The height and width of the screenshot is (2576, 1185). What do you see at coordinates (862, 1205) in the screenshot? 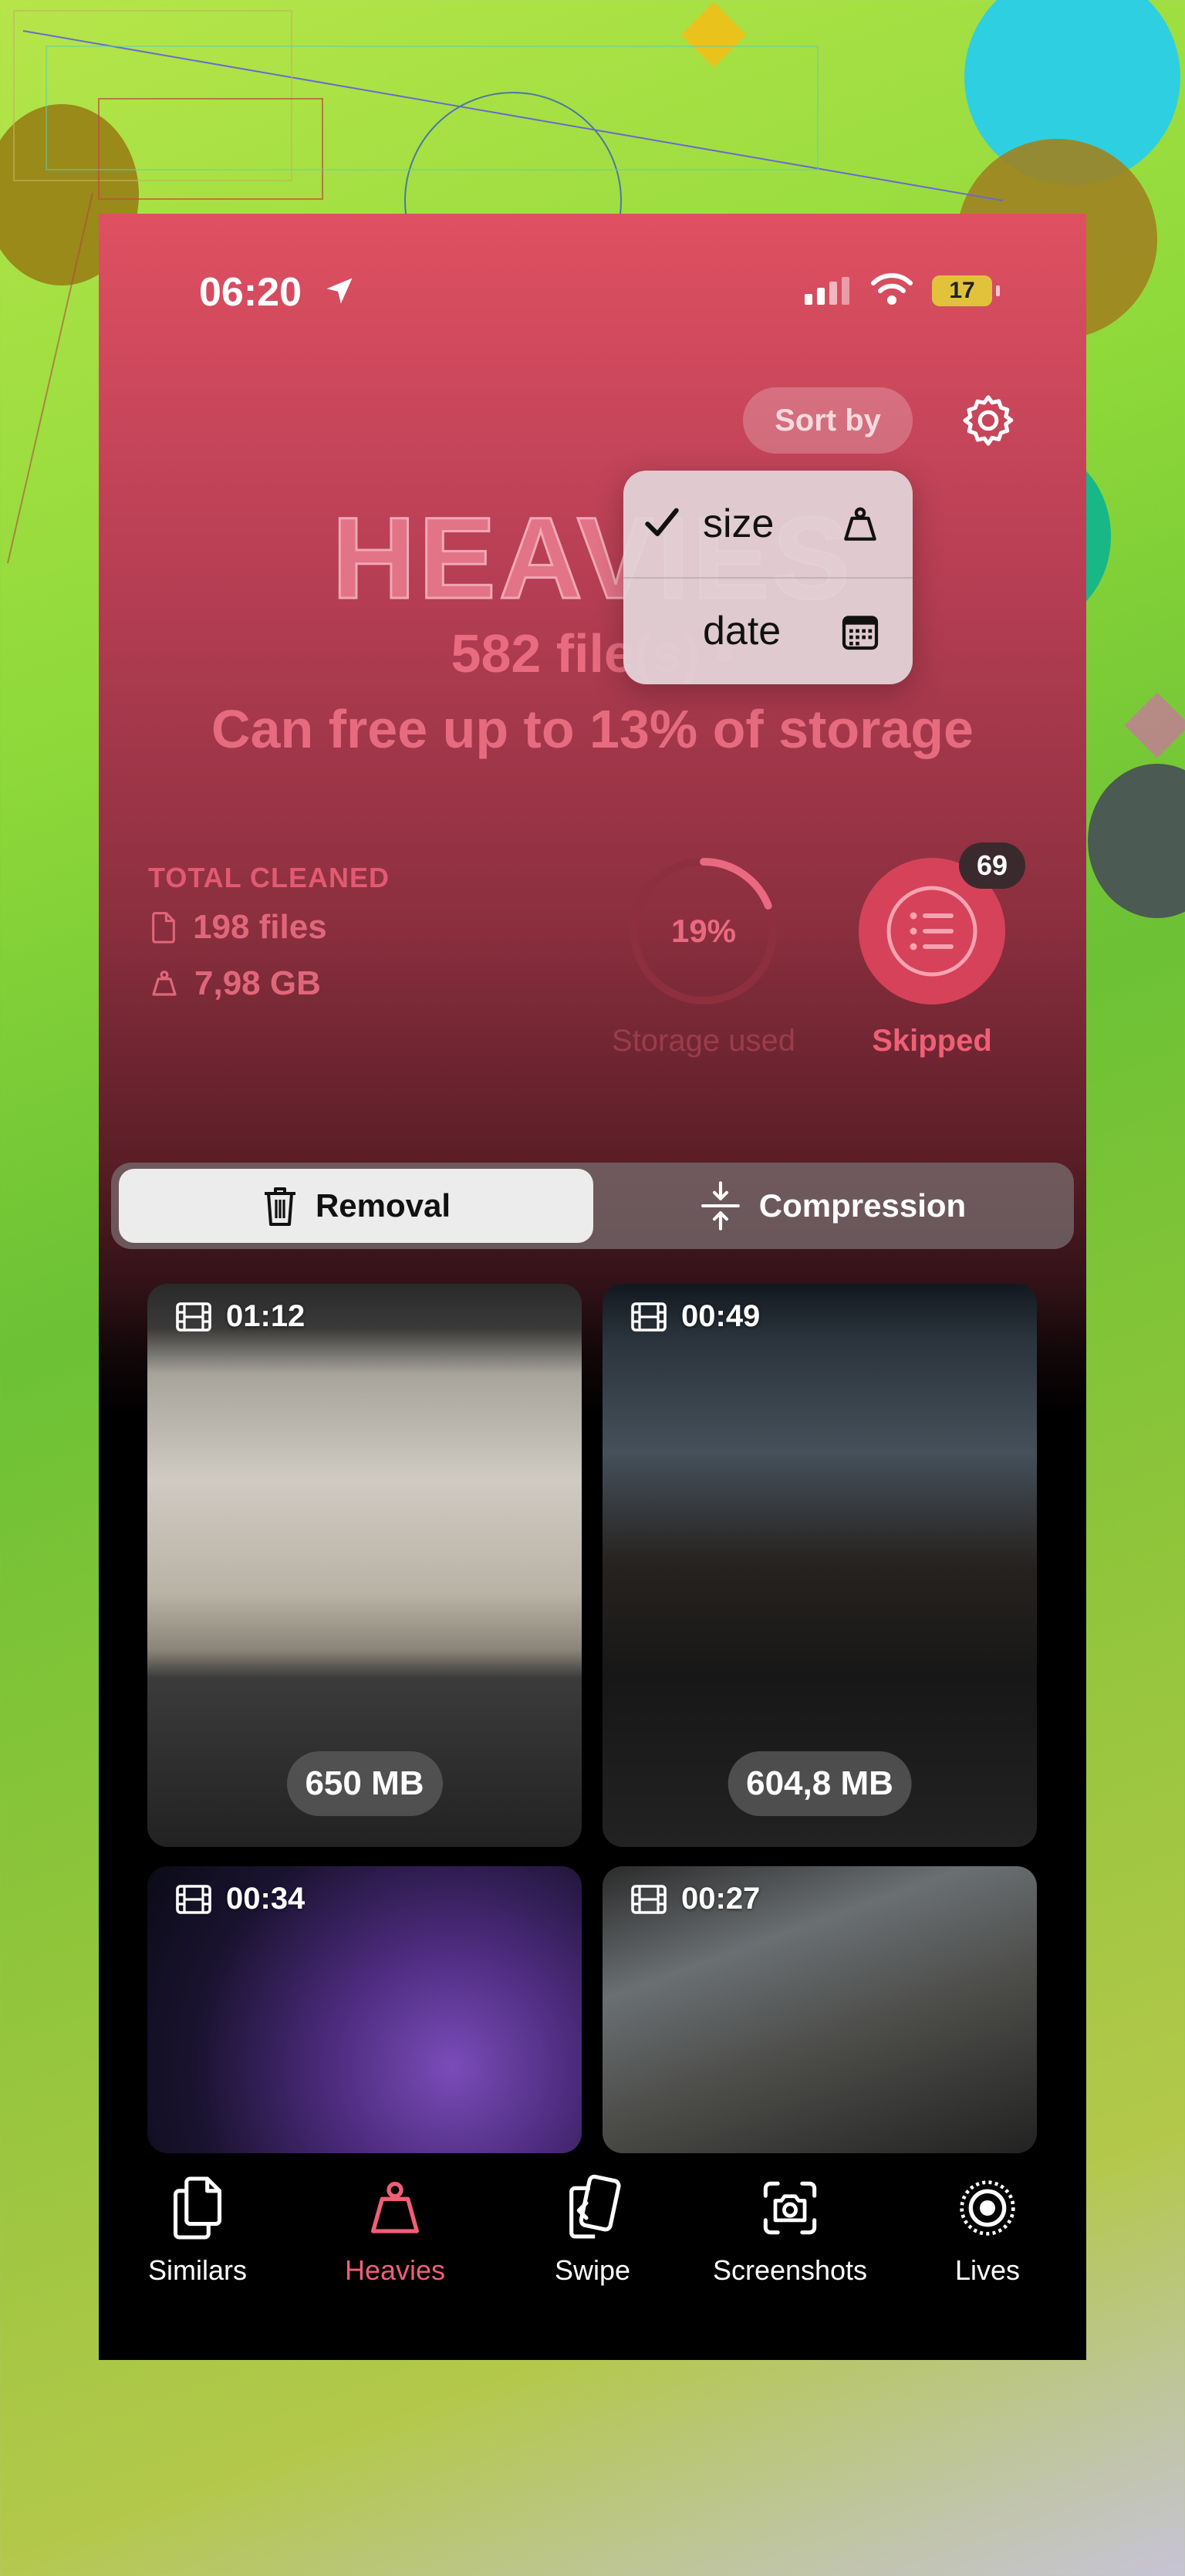
I see `tab-compression-label: Compression` at bounding box center [862, 1205].